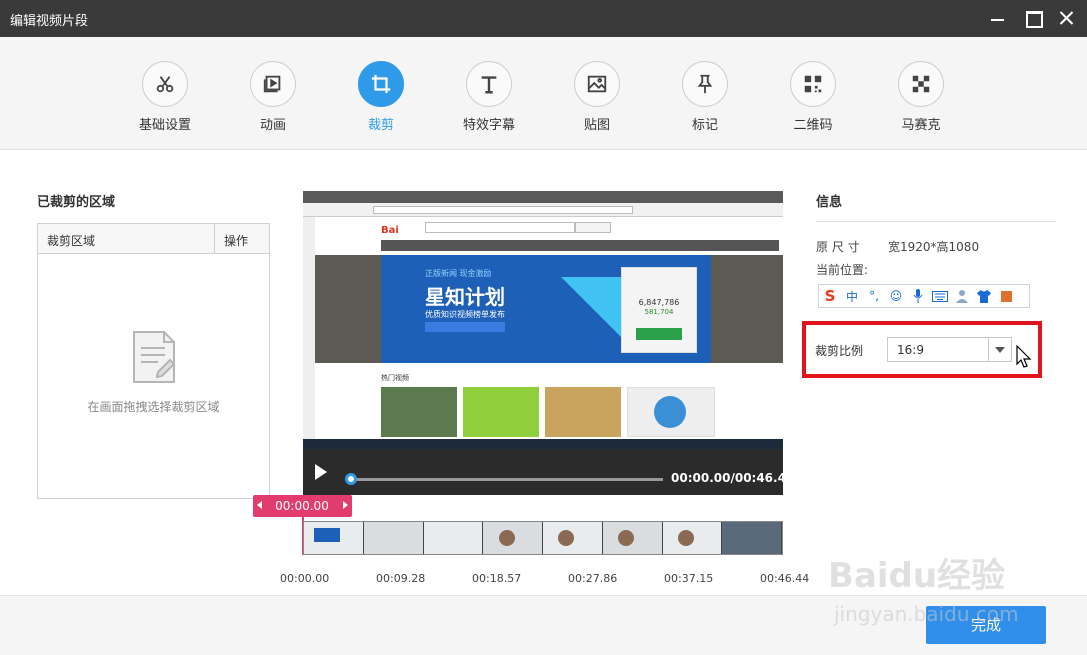 The height and width of the screenshot is (655, 1087). What do you see at coordinates (395, 378) in the screenshot?
I see `hot-videos-label: 热门视频` at bounding box center [395, 378].